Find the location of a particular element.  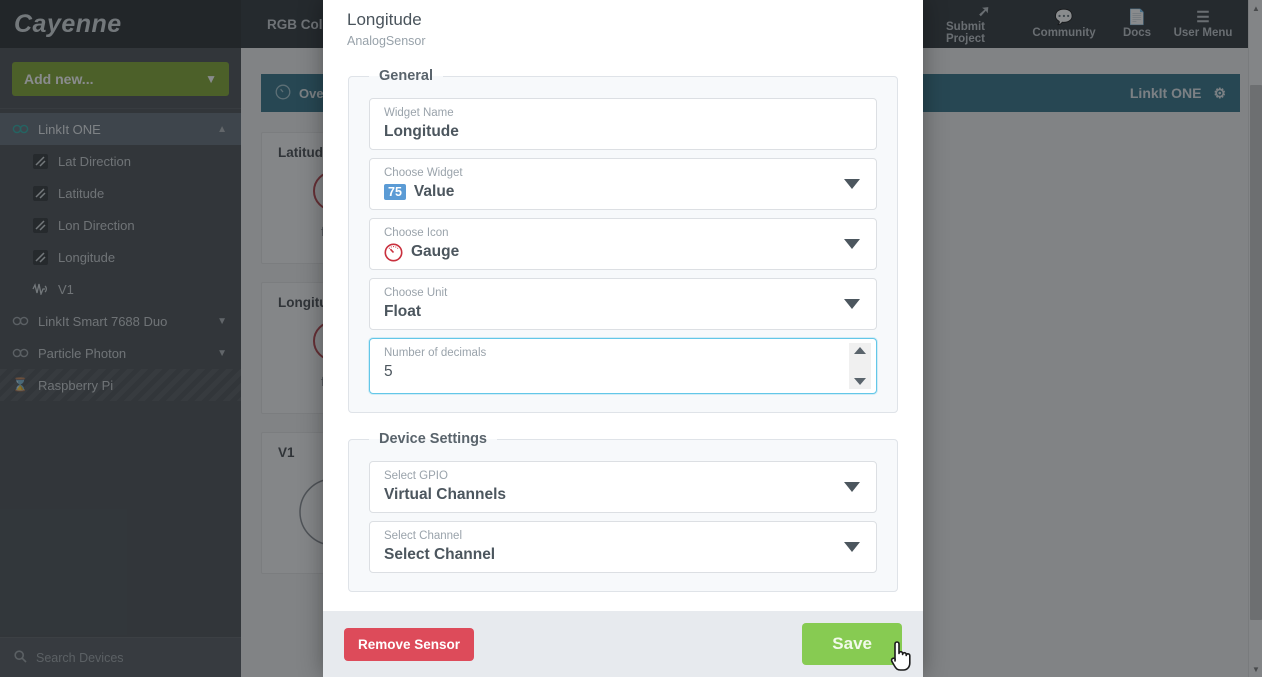

choose-unit-label: Choose Unit is located at coordinates (416, 293).